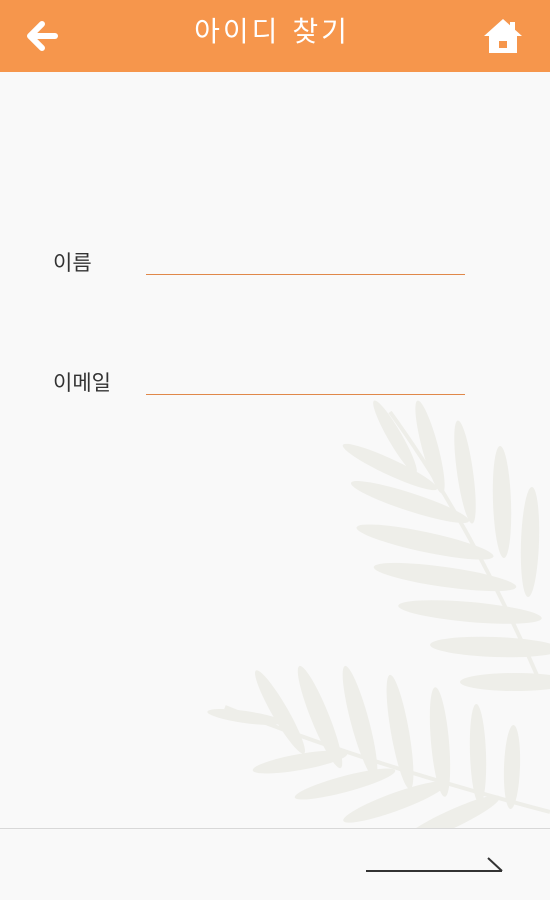  I want to click on long-arrow-right-icon, so click(434, 864).